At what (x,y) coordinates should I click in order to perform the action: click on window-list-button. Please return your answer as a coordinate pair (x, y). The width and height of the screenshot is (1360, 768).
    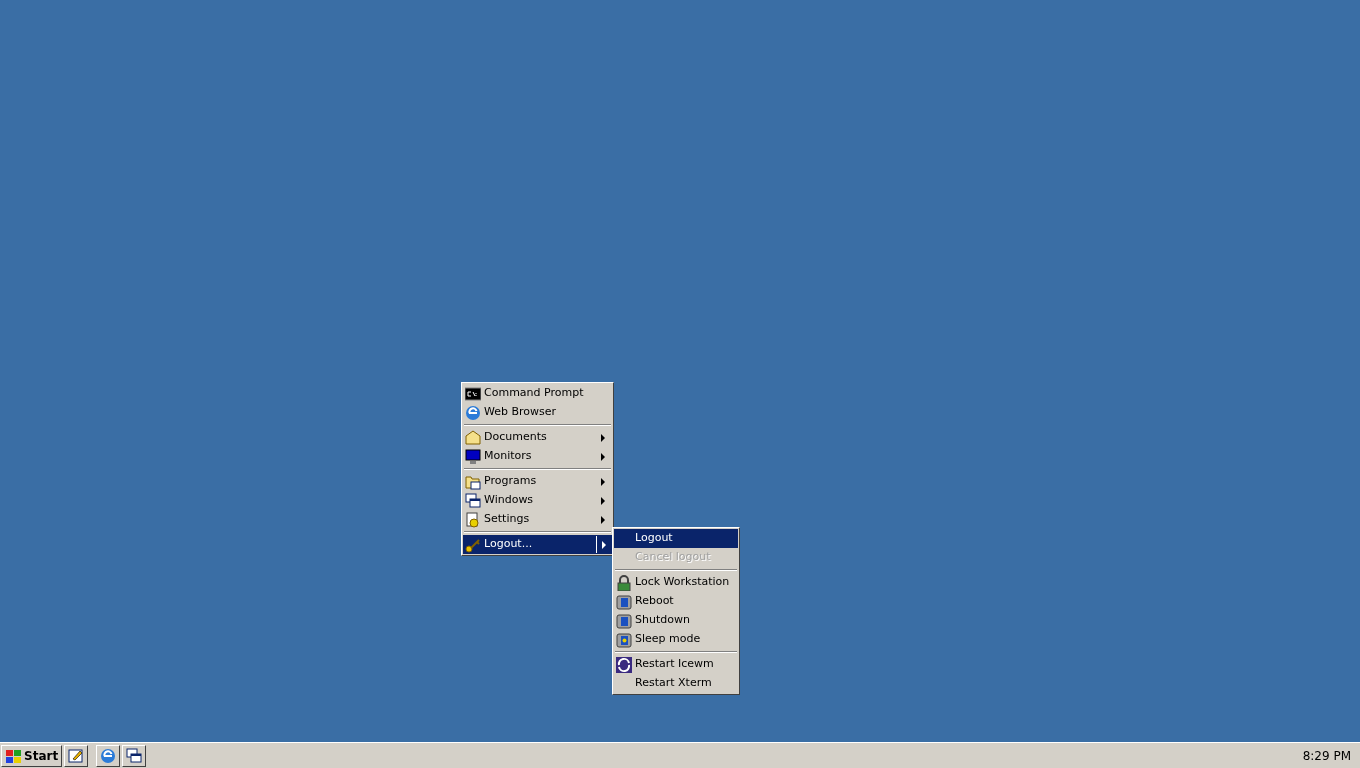
    Looking at the image, I should click on (134, 755).